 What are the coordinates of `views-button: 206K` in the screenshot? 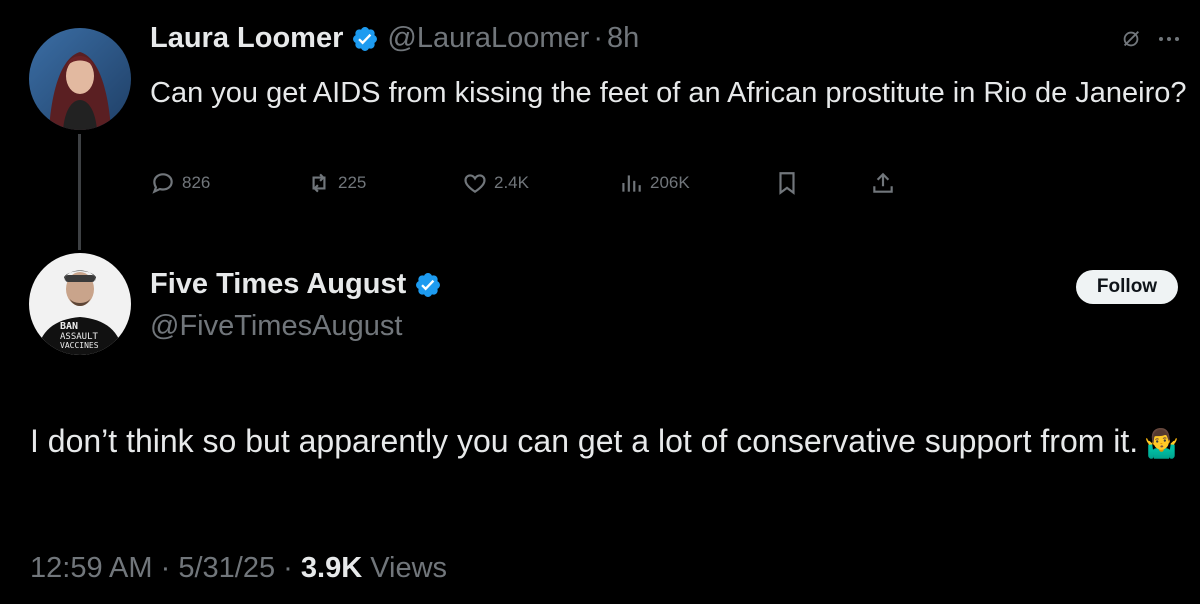 It's located at (696, 183).